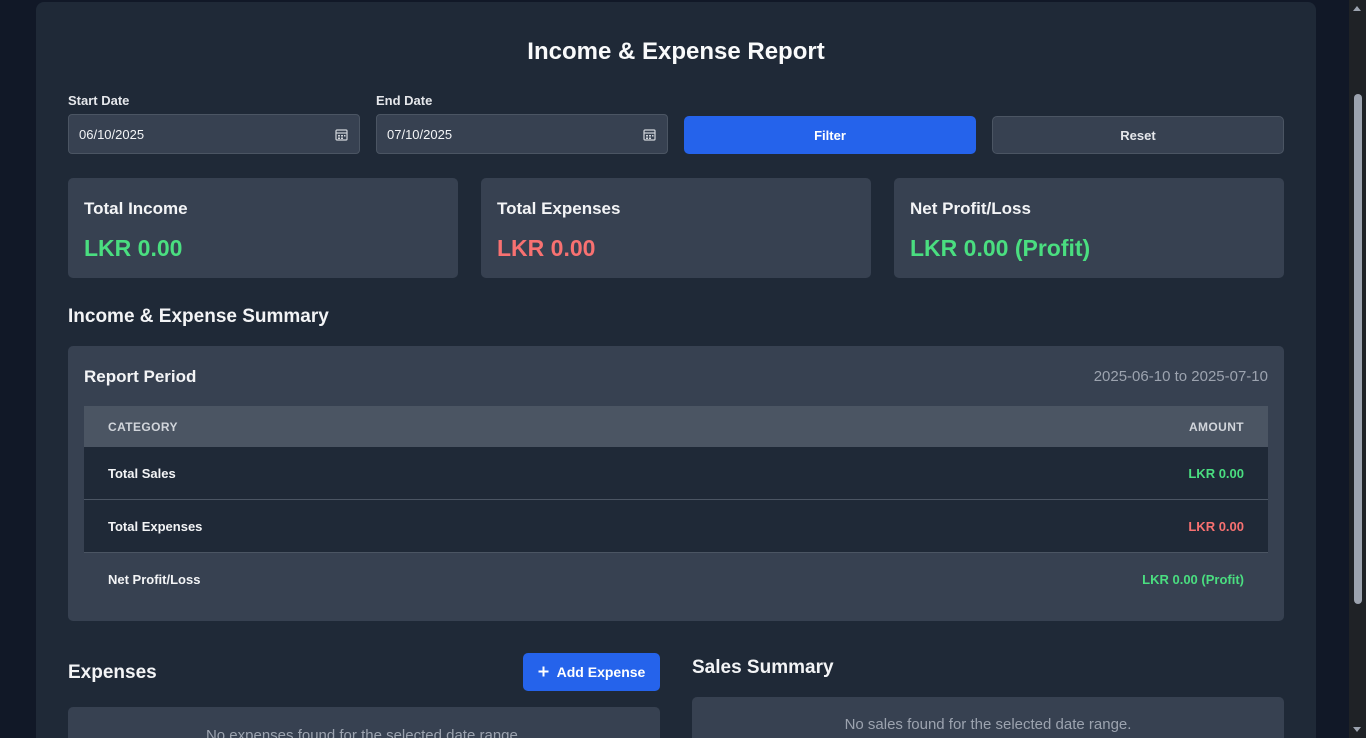 The height and width of the screenshot is (738, 1366). Describe the element at coordinates (559, 208) in the screenshot. I see `card-title: Total Expenses` at that location.